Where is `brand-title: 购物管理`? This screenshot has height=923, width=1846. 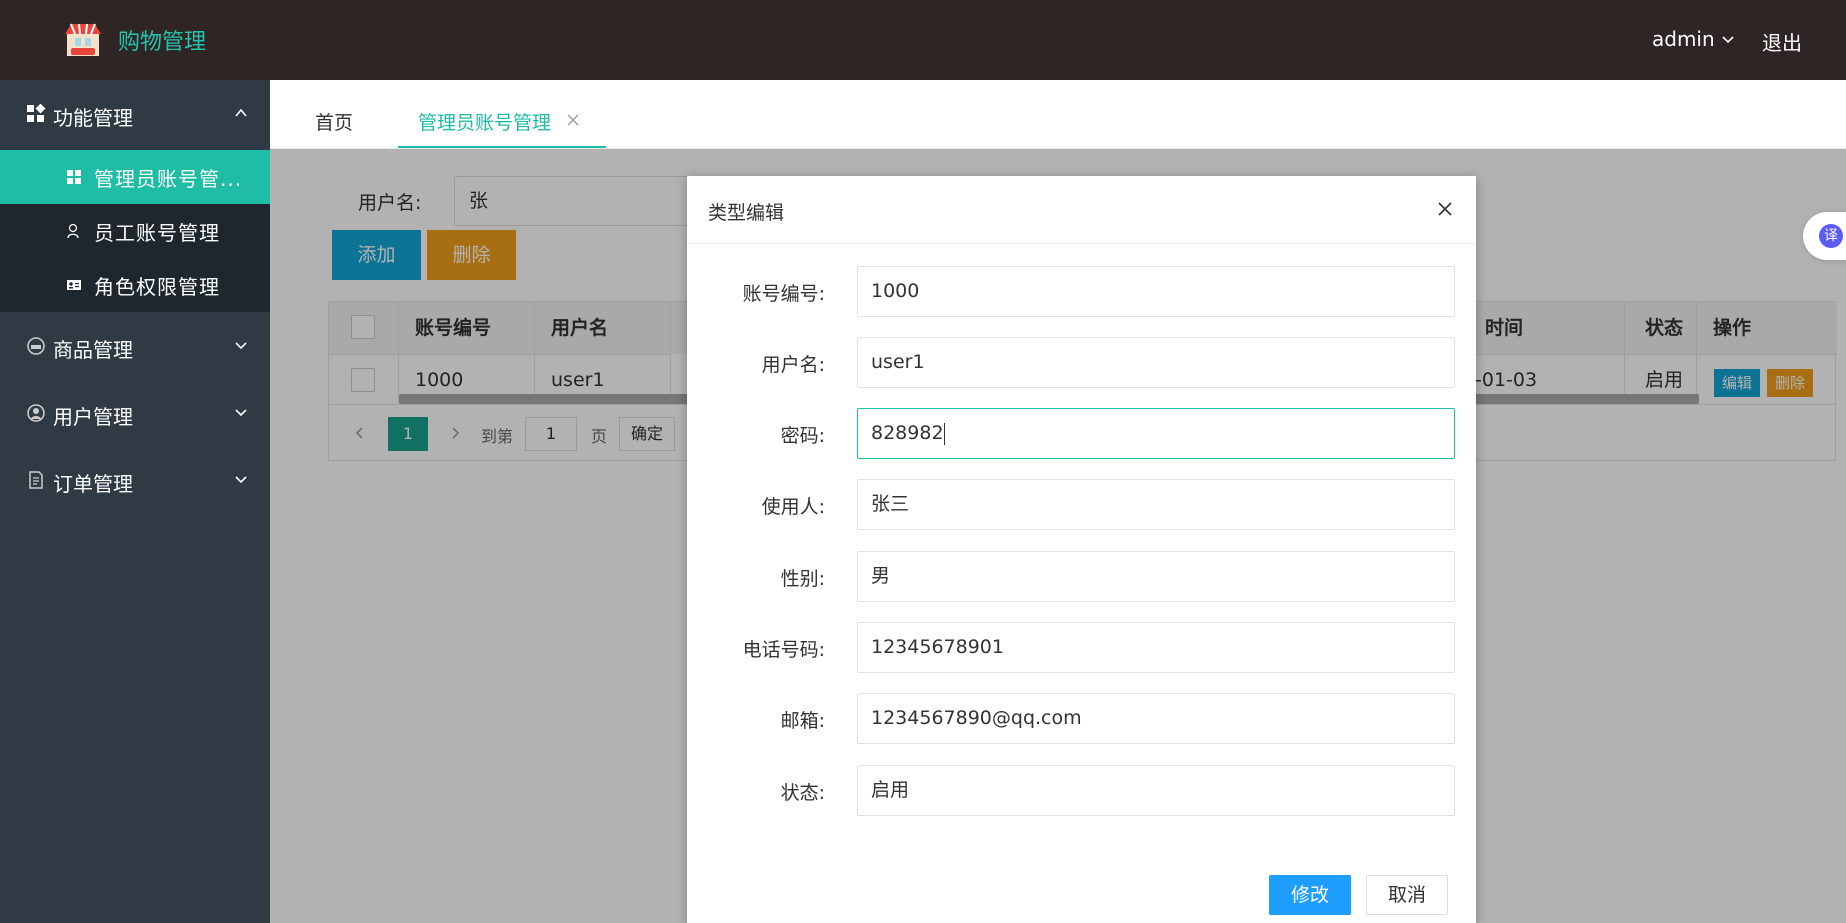
brand-title: 购物管理 is located at coordinates (162, 42).